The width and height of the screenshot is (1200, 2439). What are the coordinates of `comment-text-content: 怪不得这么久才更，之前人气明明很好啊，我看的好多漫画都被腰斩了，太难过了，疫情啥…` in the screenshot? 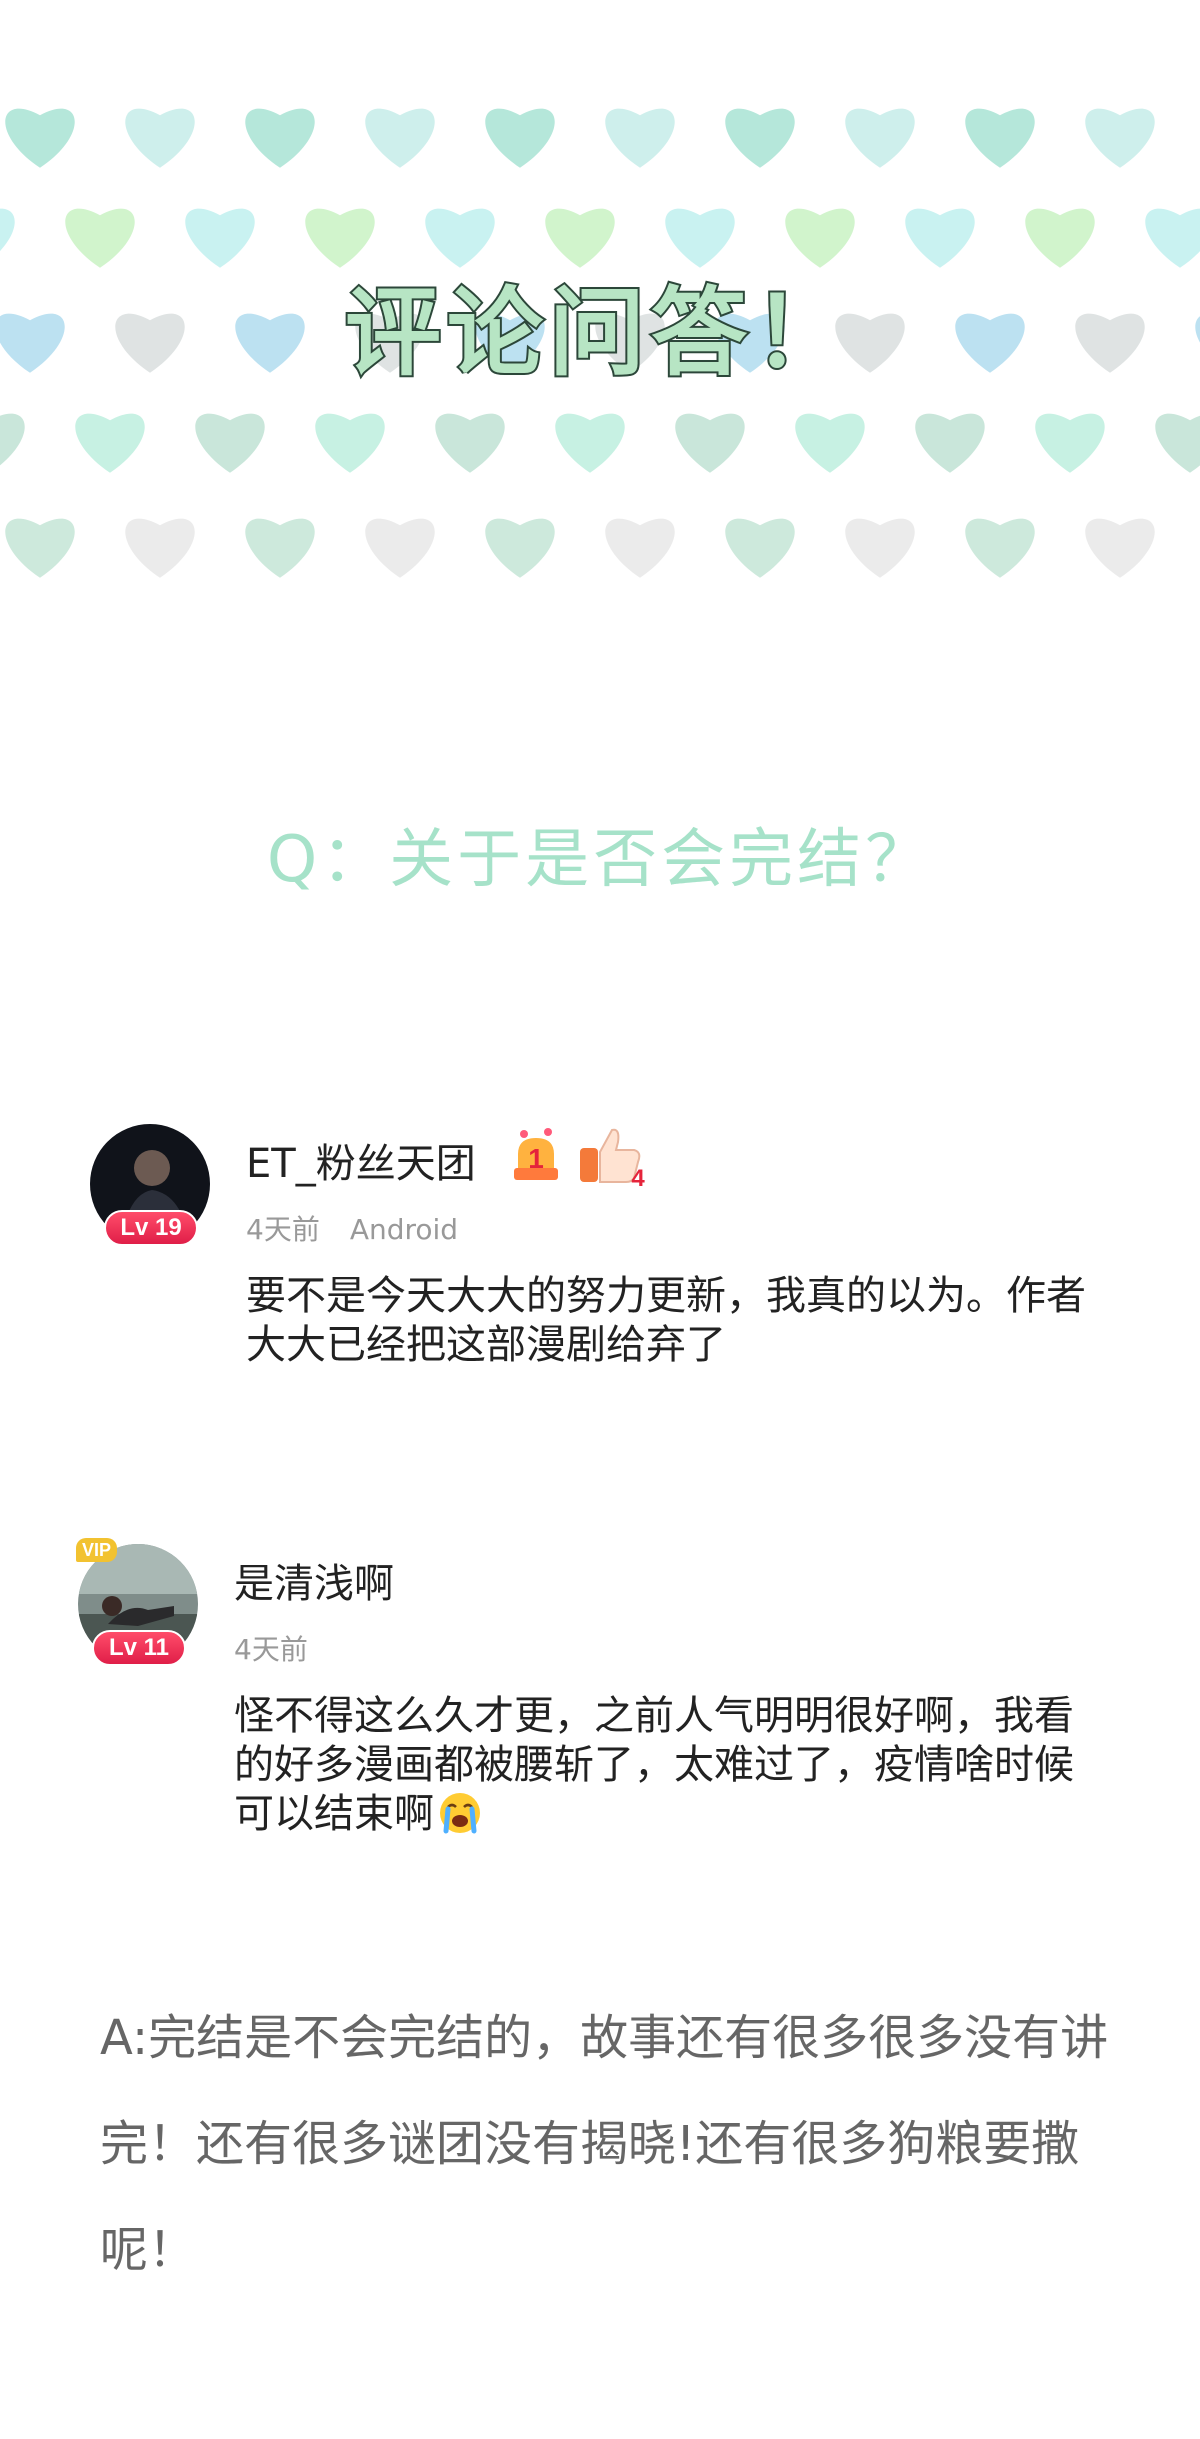 It's located at (654, 1765).